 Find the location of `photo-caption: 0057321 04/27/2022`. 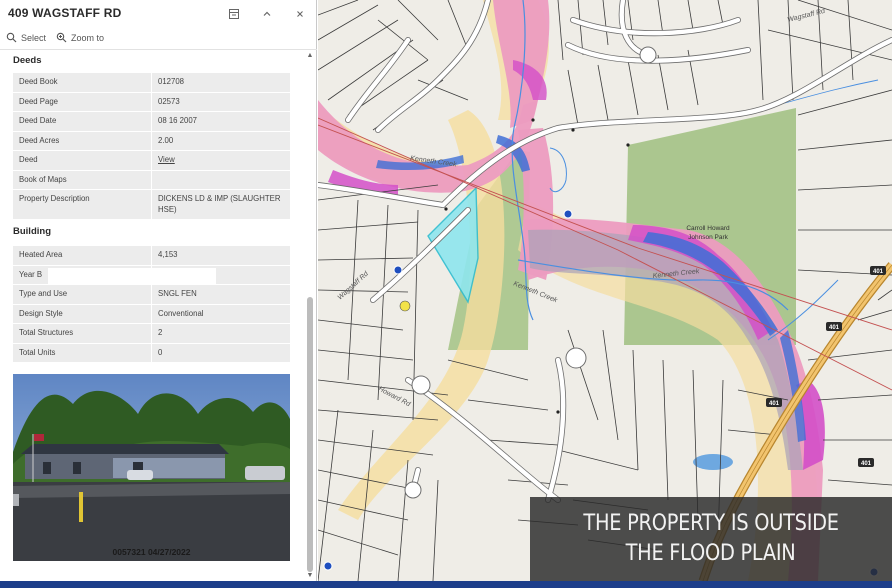

photo-caption: 0057321 04/27/2022 is located at coordinates (151, 552).